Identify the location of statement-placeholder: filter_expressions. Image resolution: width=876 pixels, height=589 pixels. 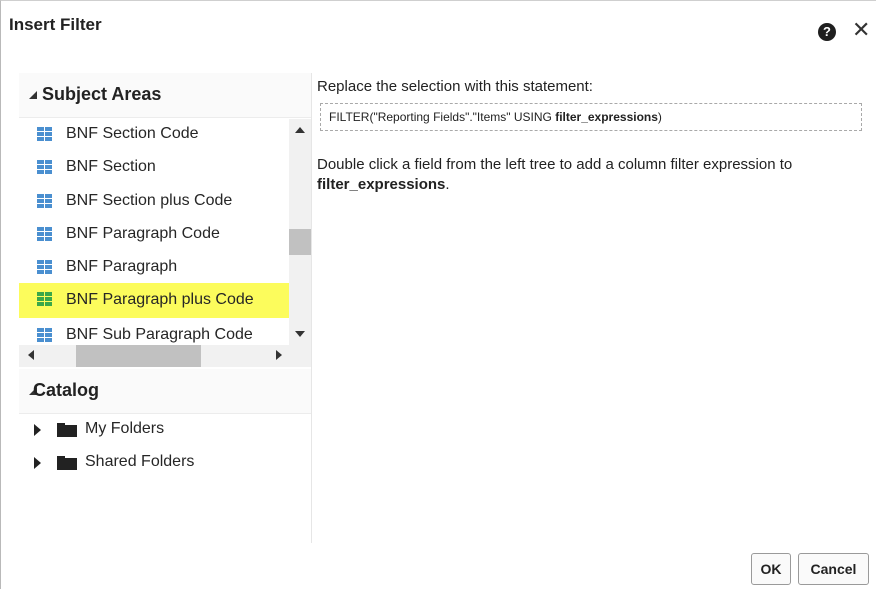
(606, 117).